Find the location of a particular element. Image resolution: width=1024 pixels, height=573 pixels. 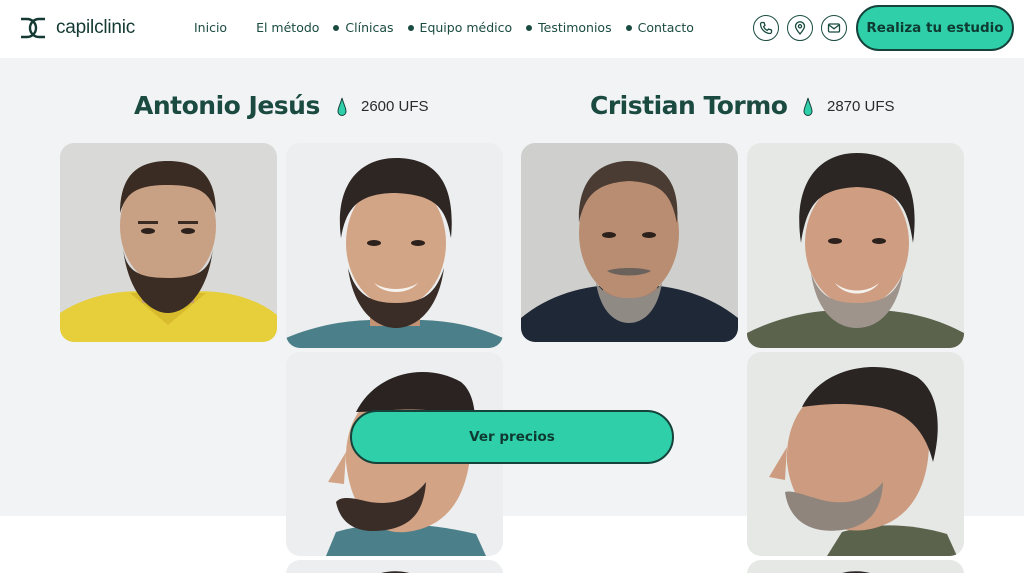

ver-precios-button: Ver precios is located at coordinates (512, 437).